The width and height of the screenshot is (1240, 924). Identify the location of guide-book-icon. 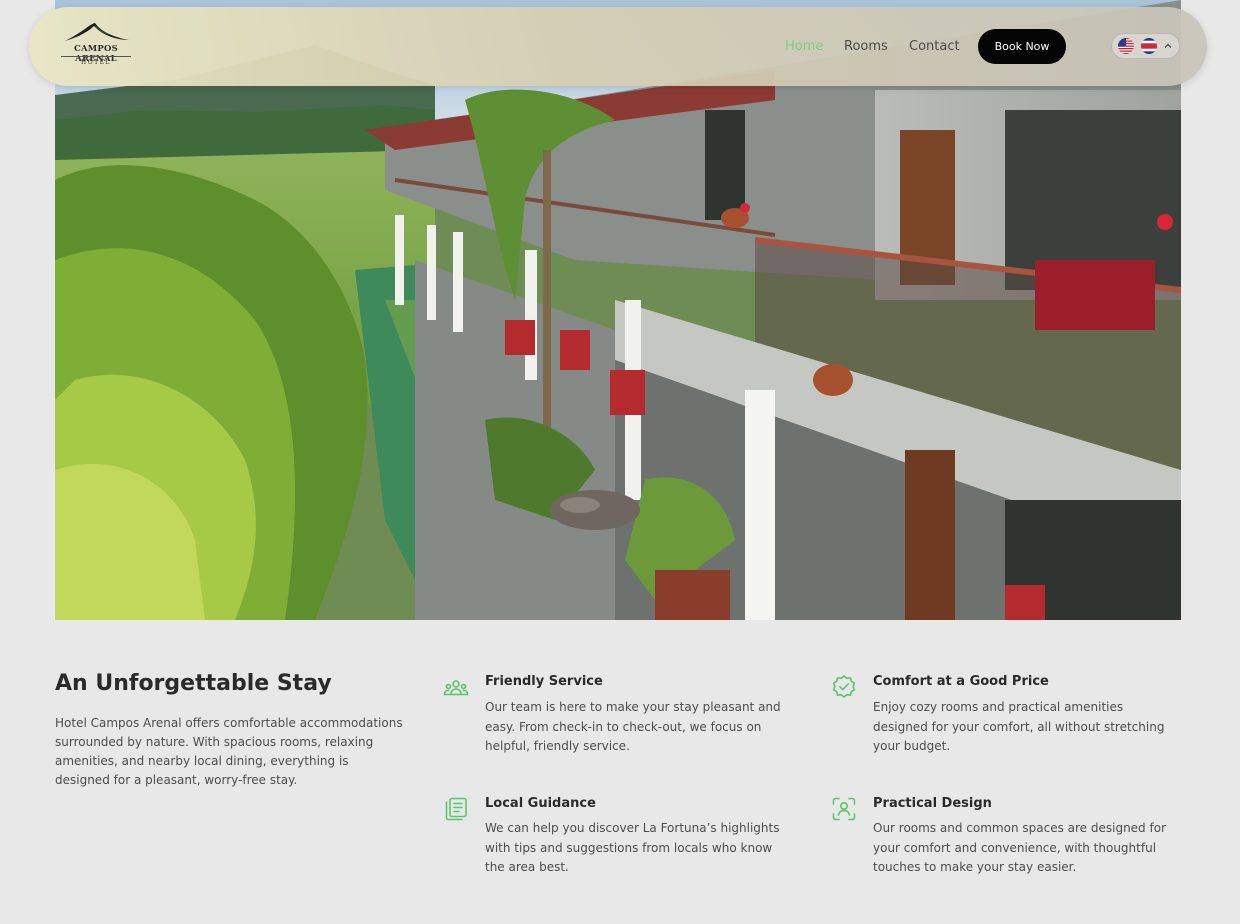
(456, 809).